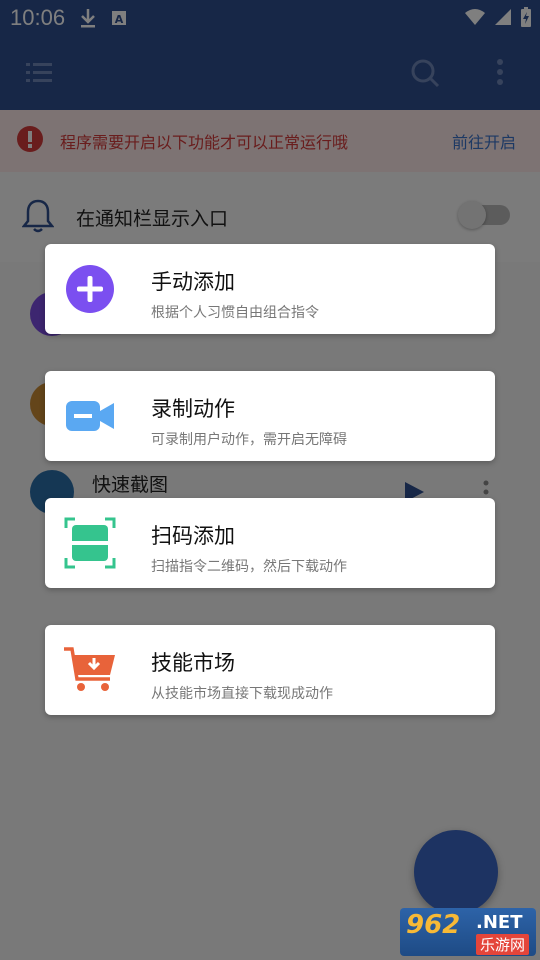  What do you see at coordinates (193, 282) in the screenshot?
I see `option-title: 手动添加` at bounding box center [193, 282].